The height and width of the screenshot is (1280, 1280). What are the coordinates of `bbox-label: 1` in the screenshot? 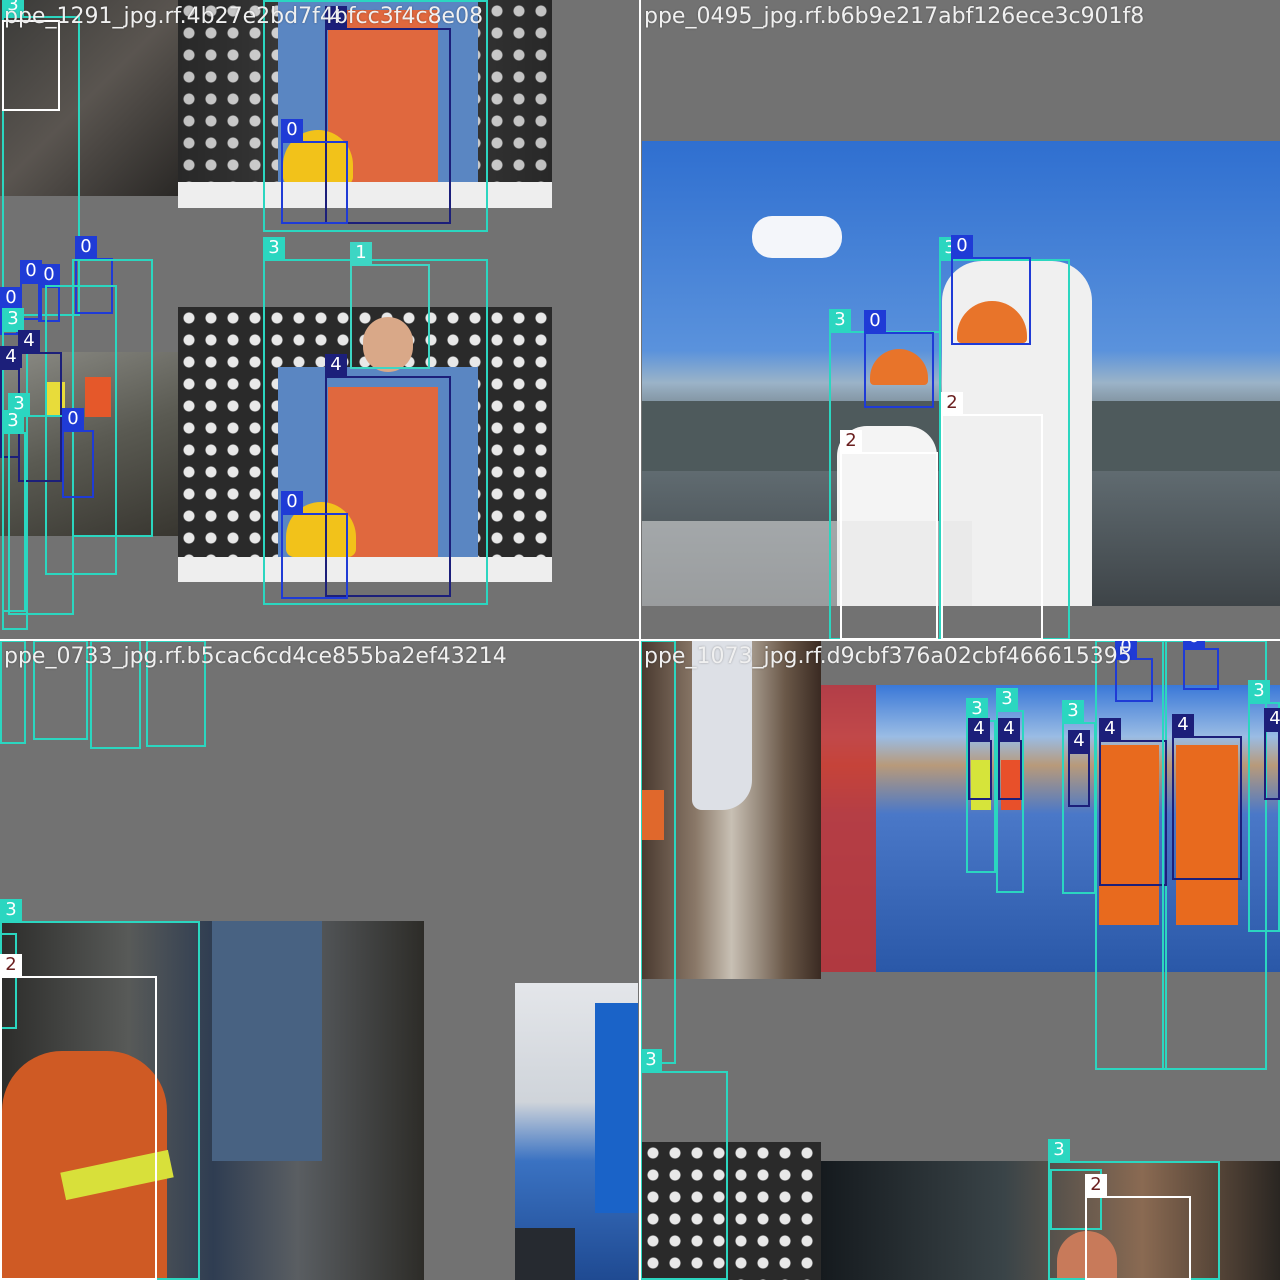 It's located at (361, 253).